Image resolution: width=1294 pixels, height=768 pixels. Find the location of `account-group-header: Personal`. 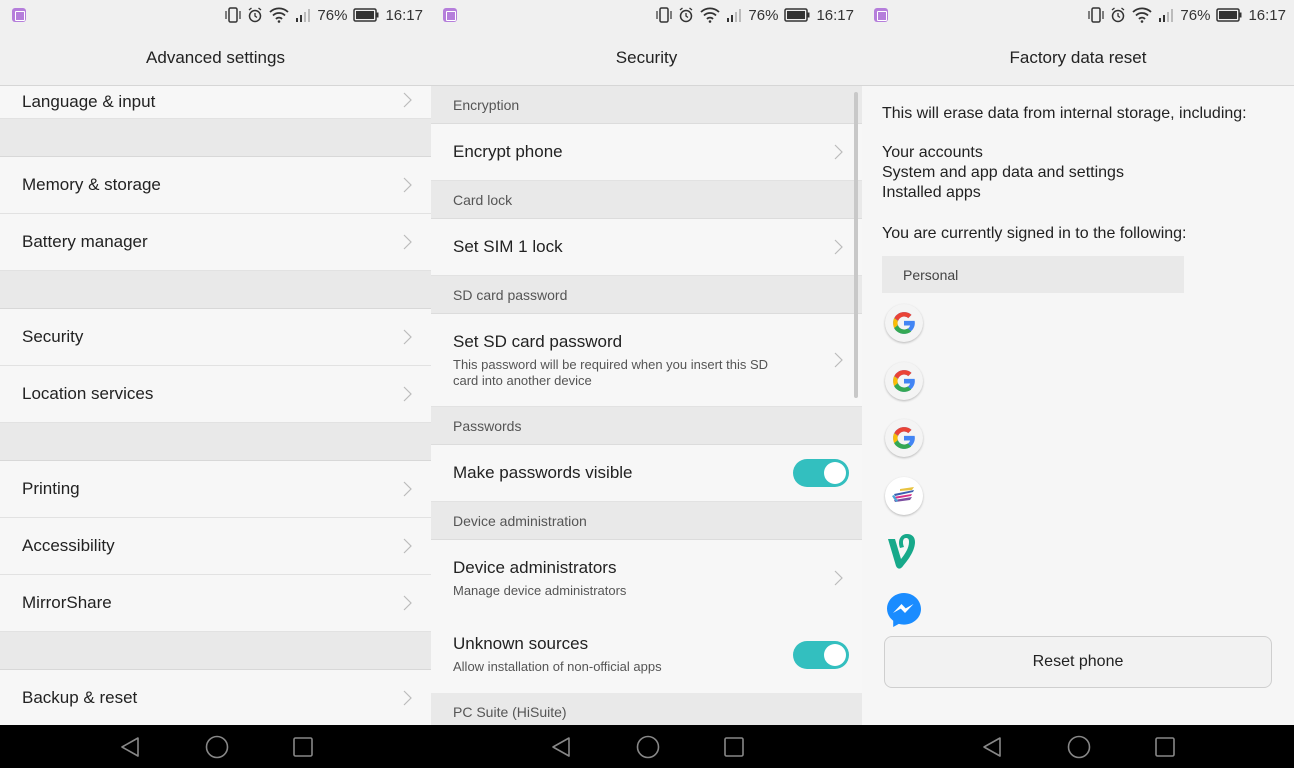

account-group-header: Personal is located at coordinates (1033, 274).